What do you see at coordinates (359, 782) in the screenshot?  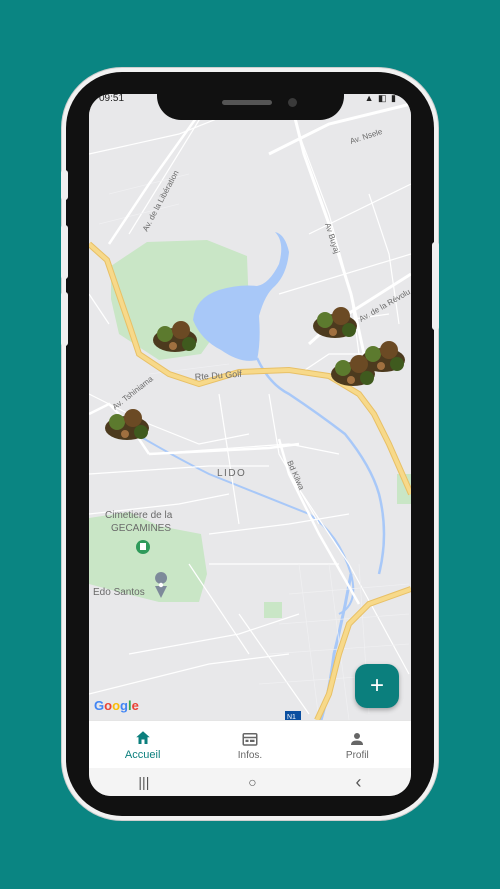 I see `back-icon: ‹` at bounding box center [359, 782].